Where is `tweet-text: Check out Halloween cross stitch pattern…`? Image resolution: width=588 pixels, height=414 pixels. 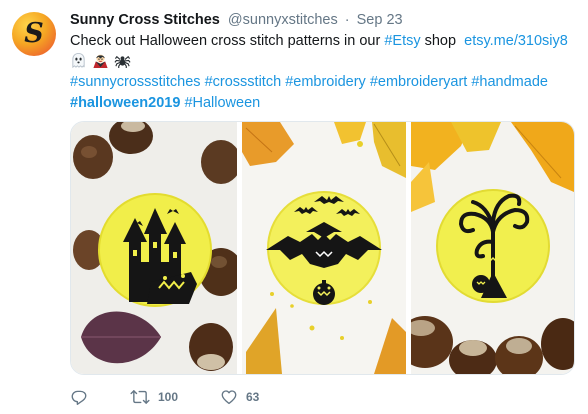
tweet-text: Check out Halloween cross stitch pattern… is located at coordinates (227, 41).